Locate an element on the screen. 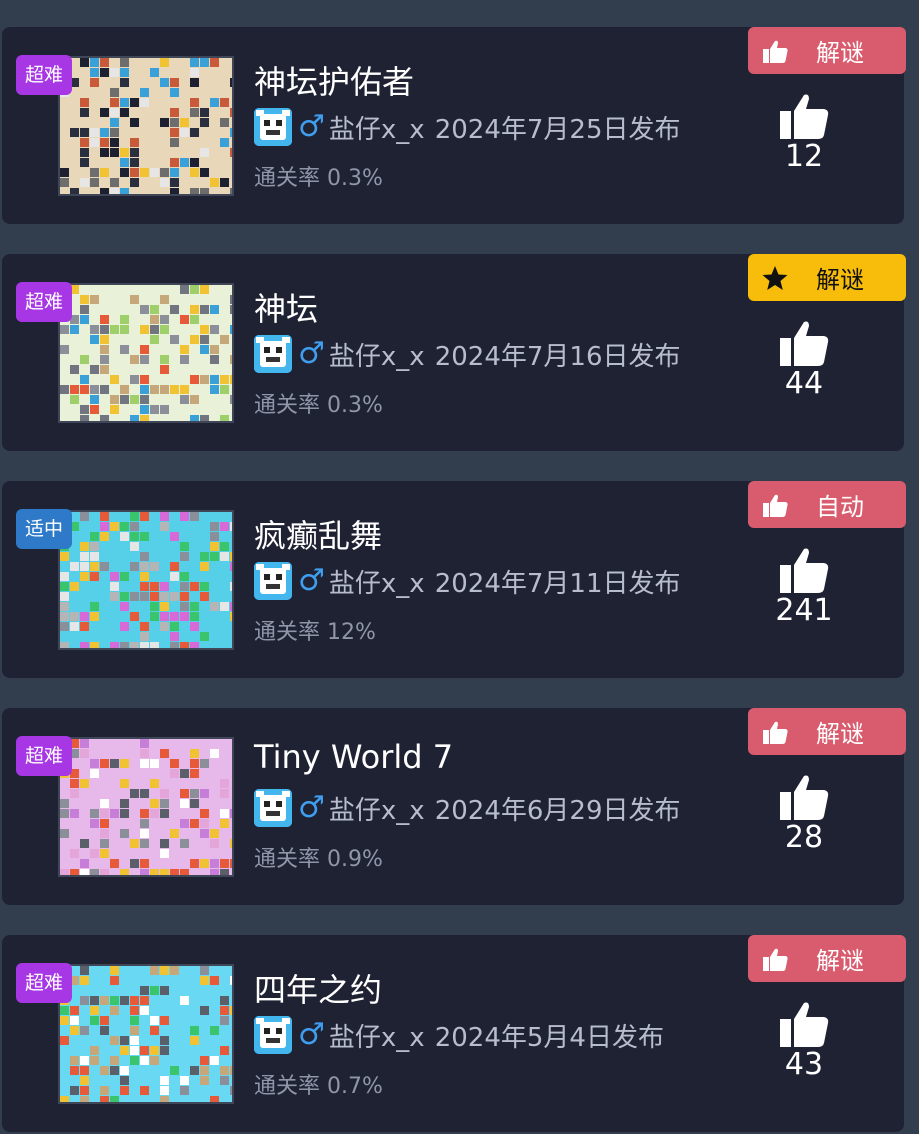  publish-date: 2024年7月25日发布 is located at coordinates (557, 129).